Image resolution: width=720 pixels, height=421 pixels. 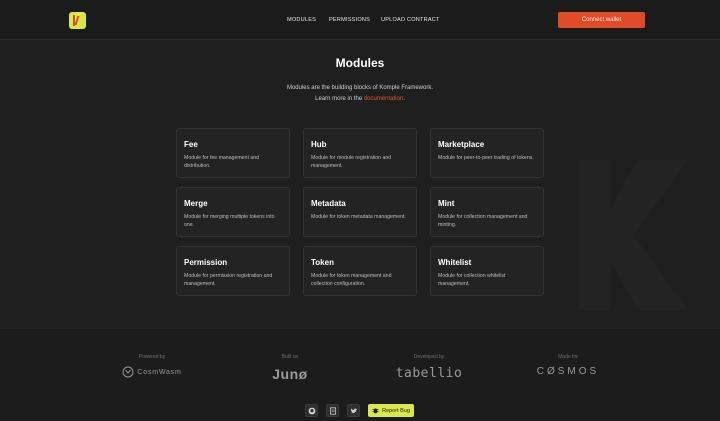 I want to click on report-bug-button: Report Bug, so click(x=391, y=410).